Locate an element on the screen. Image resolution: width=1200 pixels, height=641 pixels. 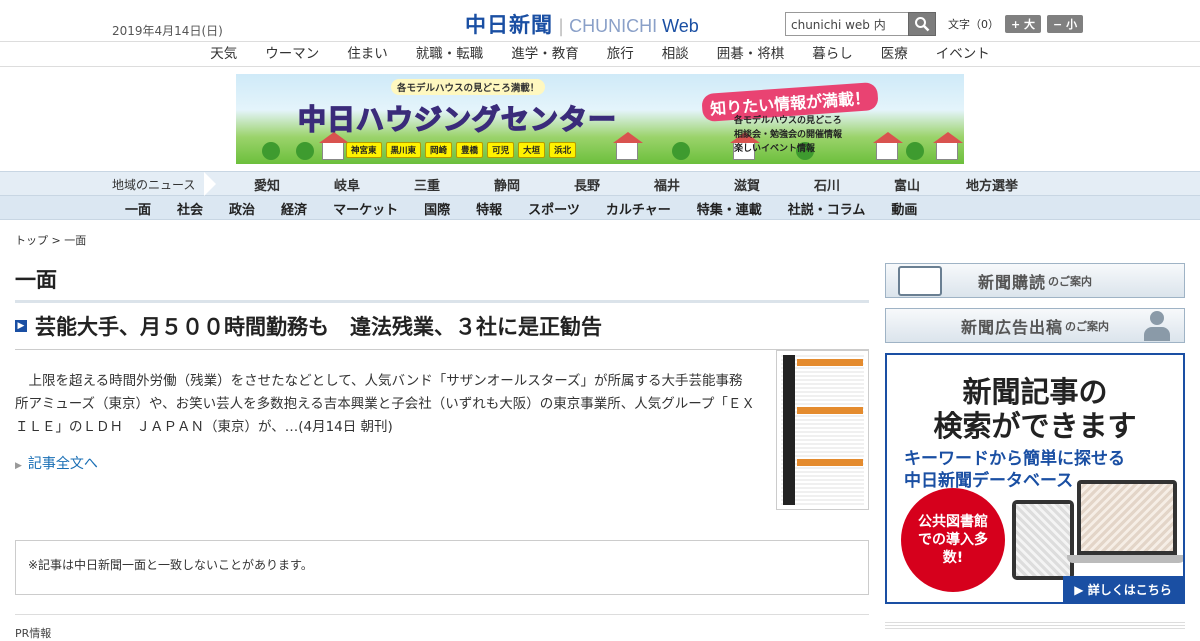
category-go-shogi: 囲碁・将棋 is located at coordinates (751, 54).